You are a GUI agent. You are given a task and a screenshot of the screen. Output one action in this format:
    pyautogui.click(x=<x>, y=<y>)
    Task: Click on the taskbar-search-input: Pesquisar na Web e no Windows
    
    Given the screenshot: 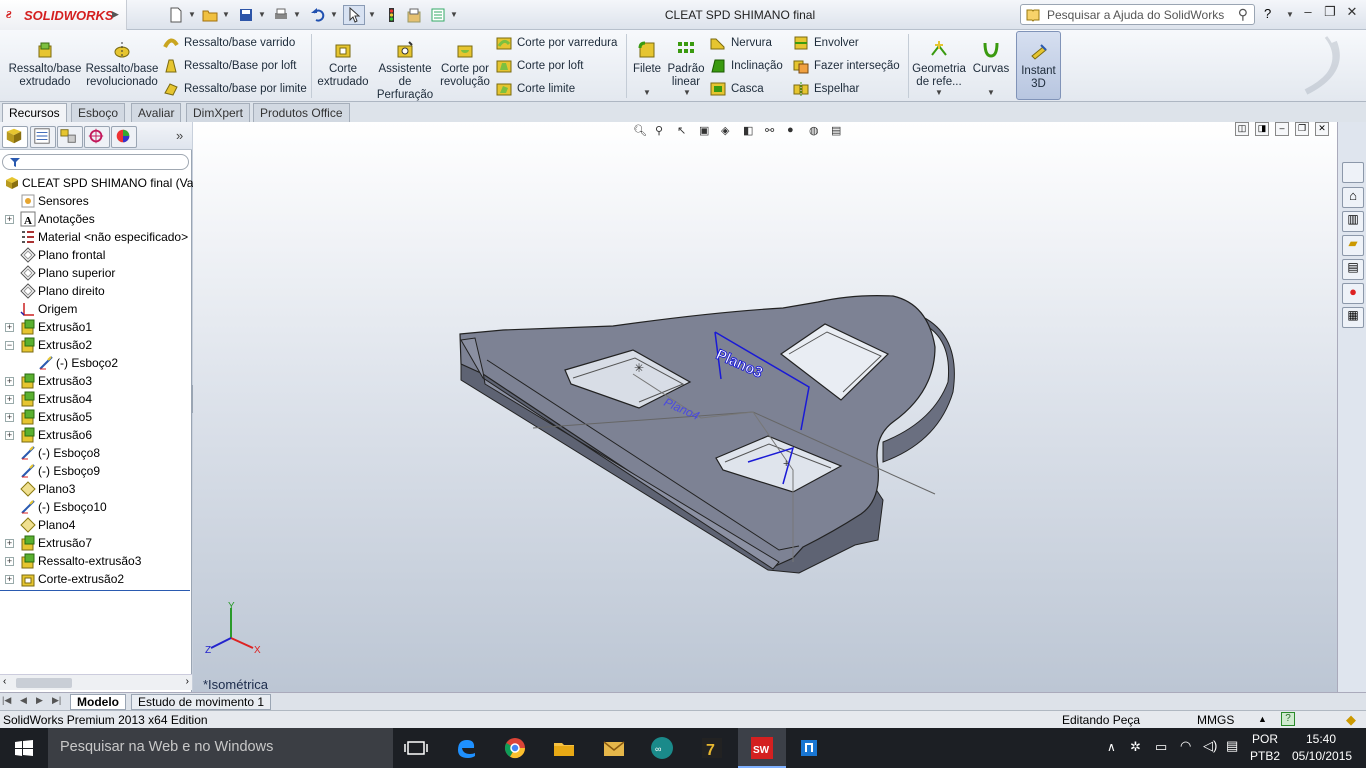 What is the action you would take?
    pyautogui.click(x=220, y=748)
    